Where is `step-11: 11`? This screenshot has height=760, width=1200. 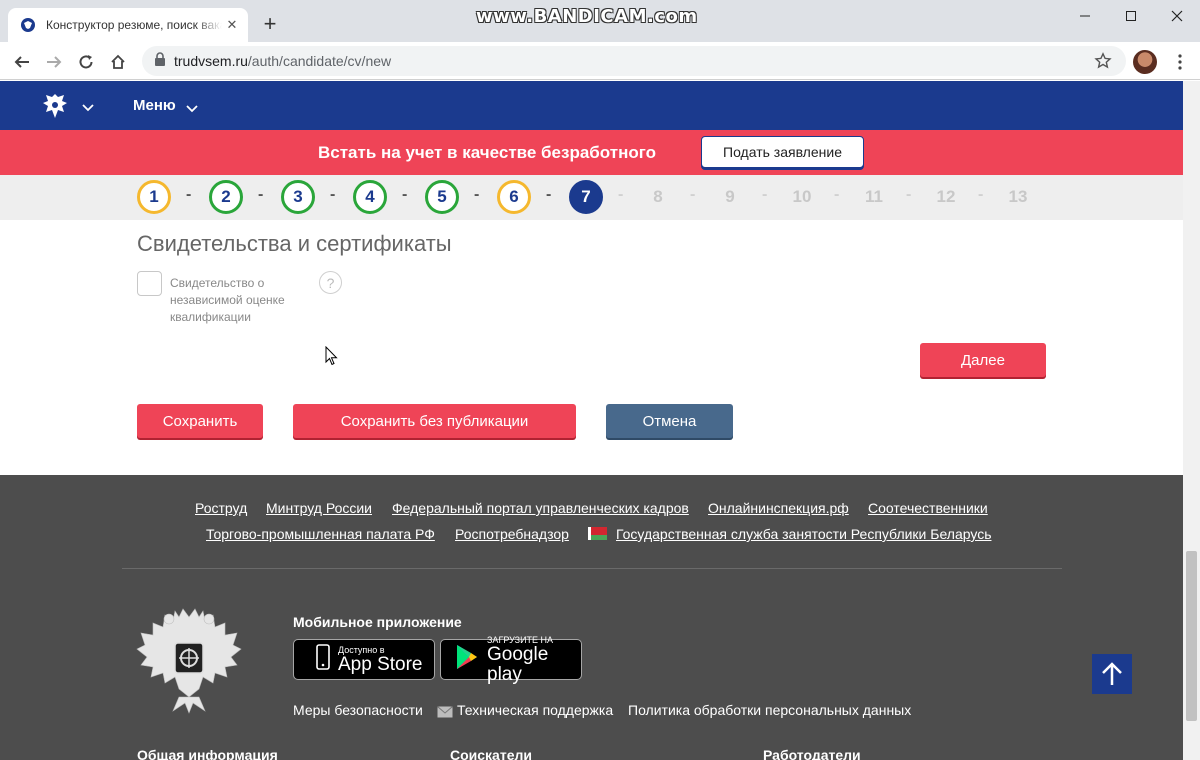
step-11: 11 is located at coordinates (874, 196).